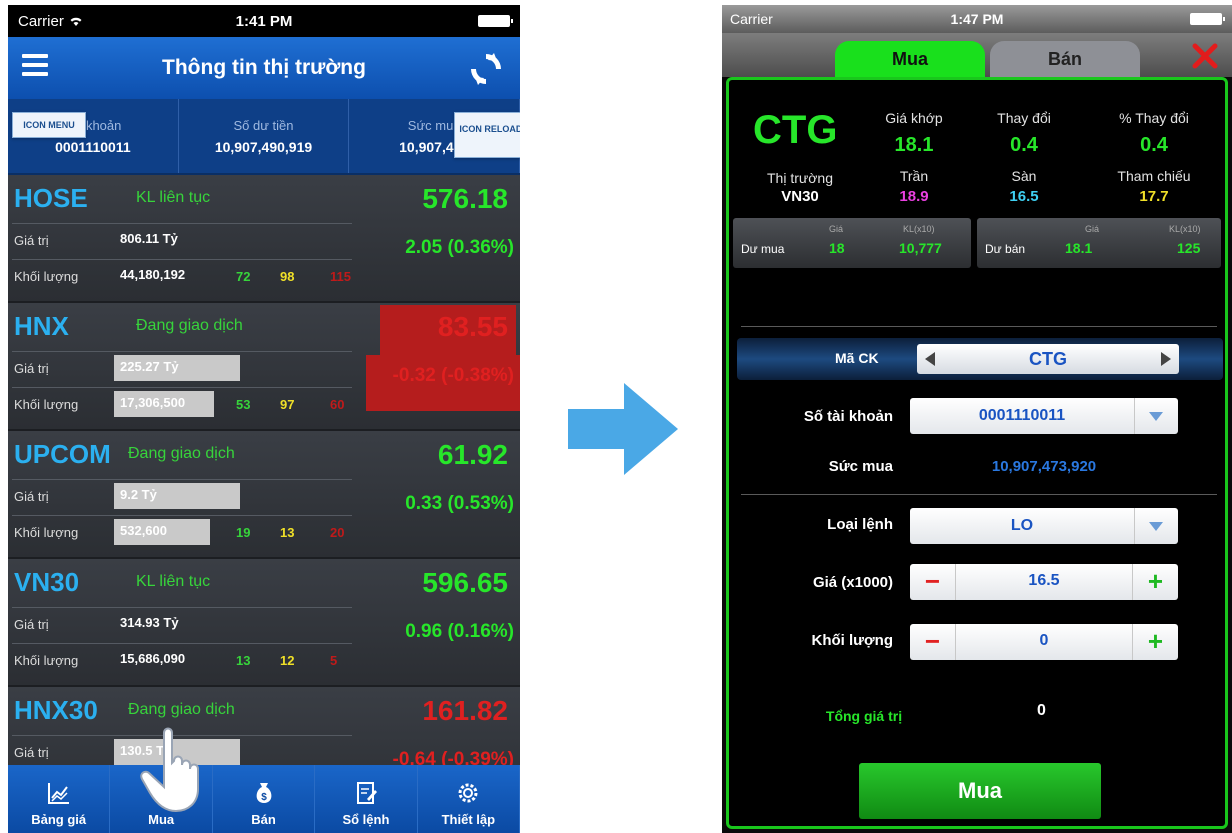 This screenshot has height=833, width=1232. What do you see at coordinates (243, 532) in the screenshot?
I see `advancing-count: 19` at bounding box center [243, 532].